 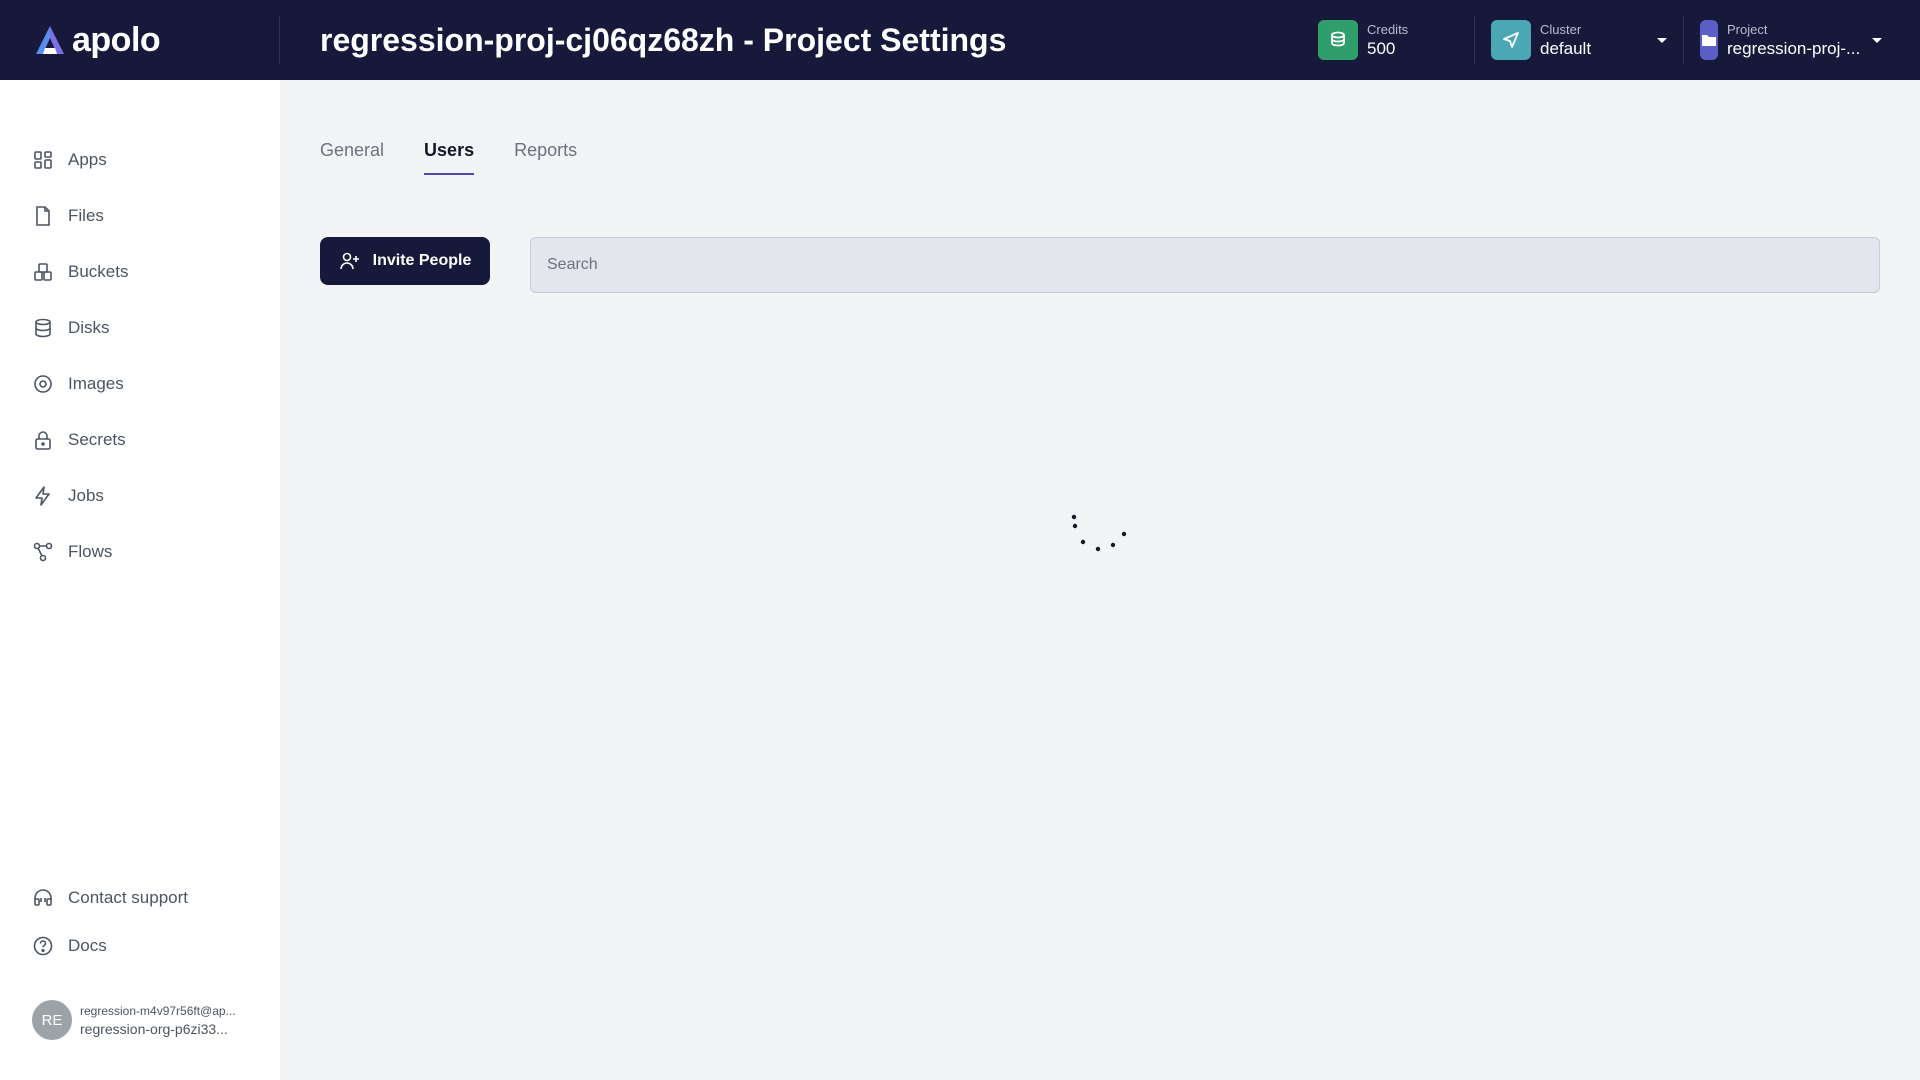 I want to click on apolo-logo: apolo, so click(x=140, y=40).